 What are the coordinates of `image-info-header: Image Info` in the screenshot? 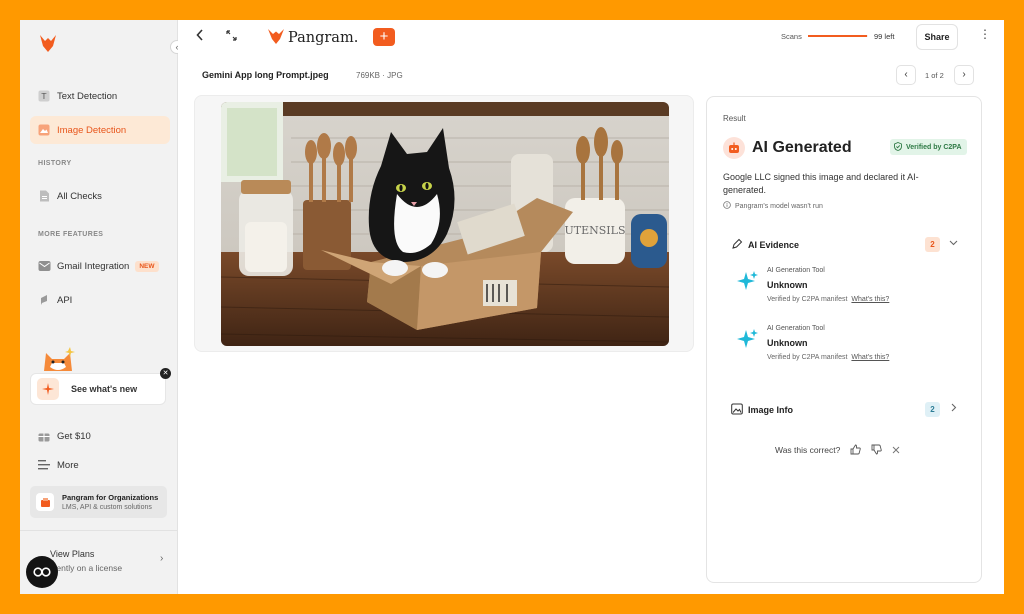 It's located at (762, 410).